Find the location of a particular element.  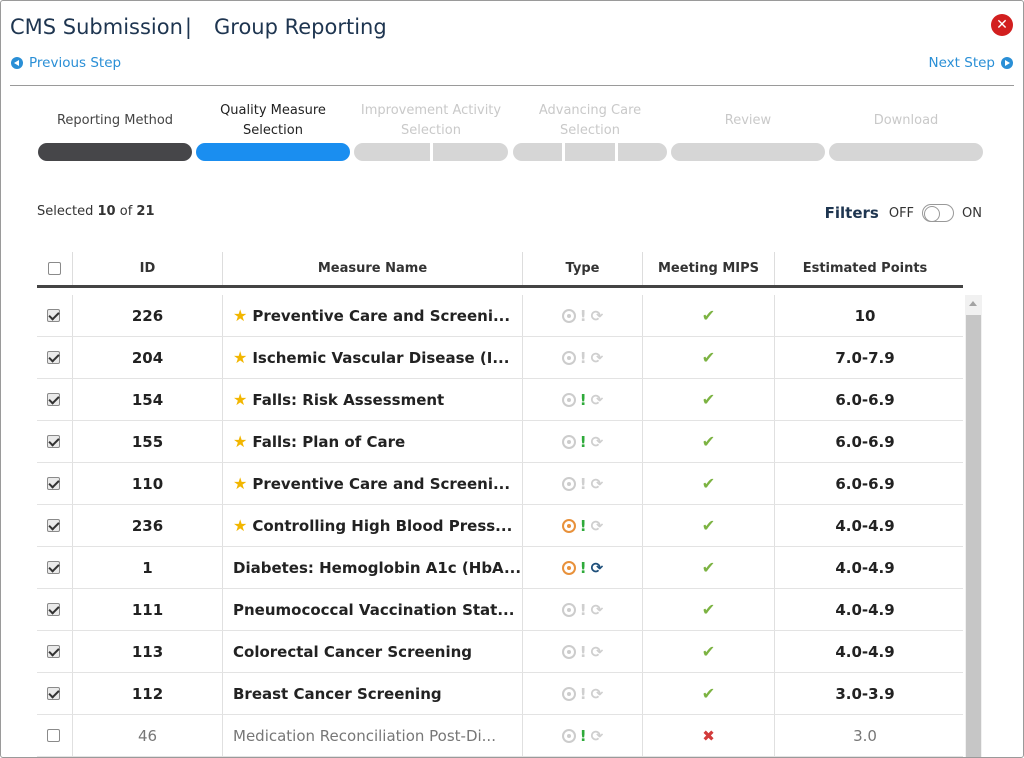

filters-on-label: ON is located at coordinates (972, 213).